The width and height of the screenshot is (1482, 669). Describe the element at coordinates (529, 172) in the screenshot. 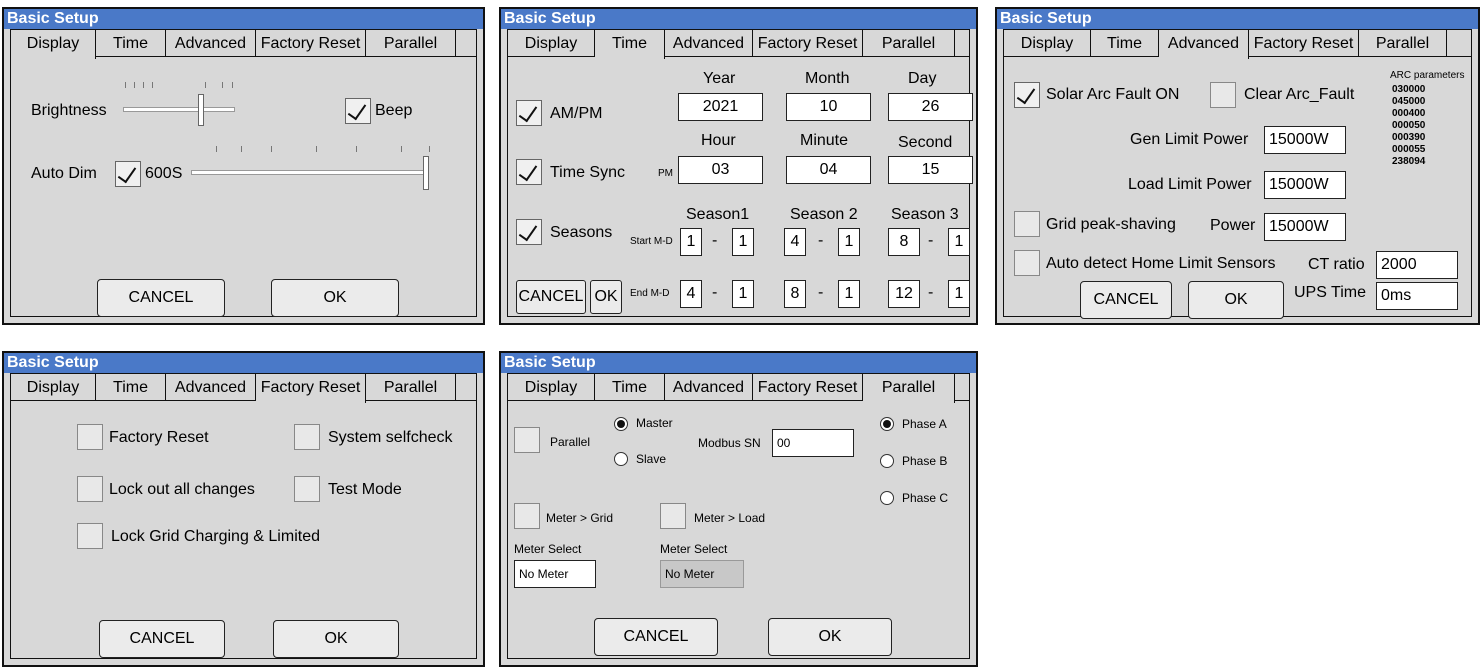

I see `time-sync-checkbox` at that location.